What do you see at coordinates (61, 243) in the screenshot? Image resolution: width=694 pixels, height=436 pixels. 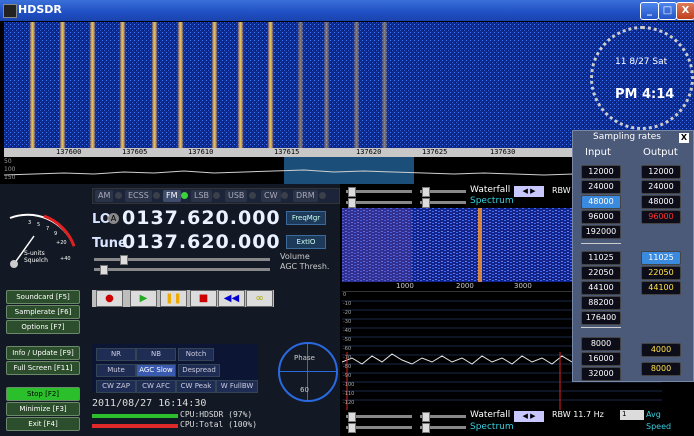 I see `scale-plus20: +20` at bounding box center [61, 243].